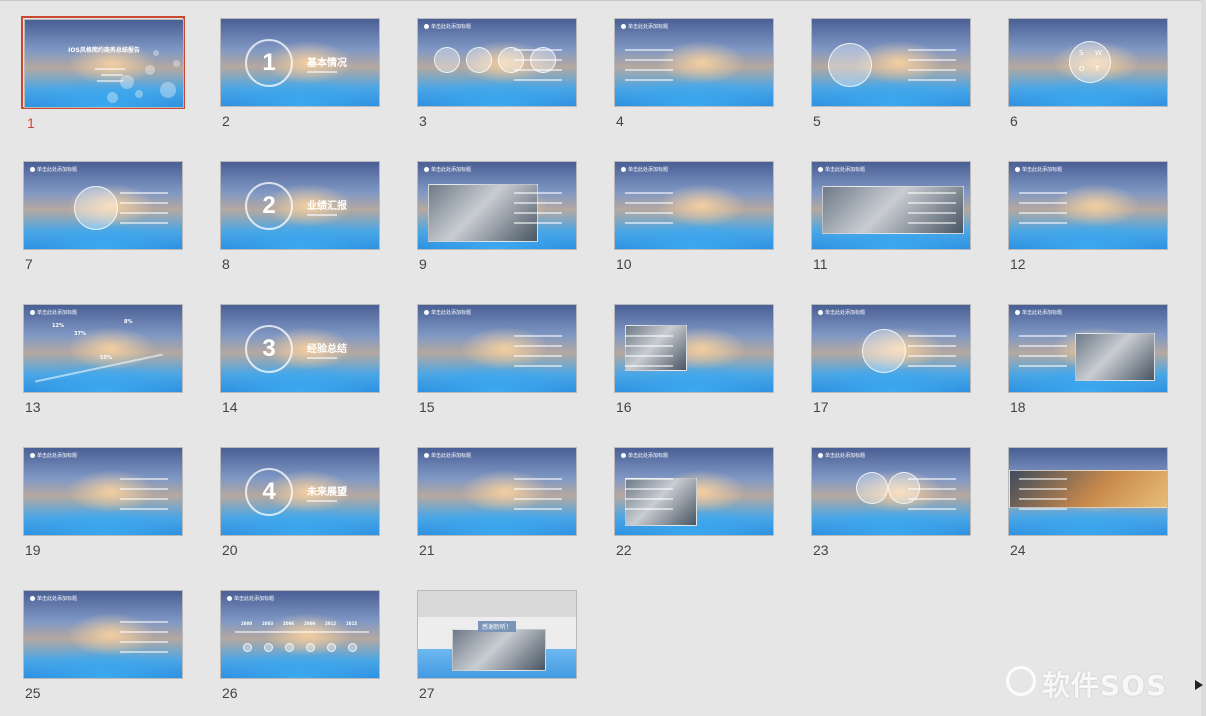 The image size is (1206, 716). What do you see at coordinates (33, 407) in the screenshot?
I see `slide-number-label: 13` at bounding box center [33, 407].